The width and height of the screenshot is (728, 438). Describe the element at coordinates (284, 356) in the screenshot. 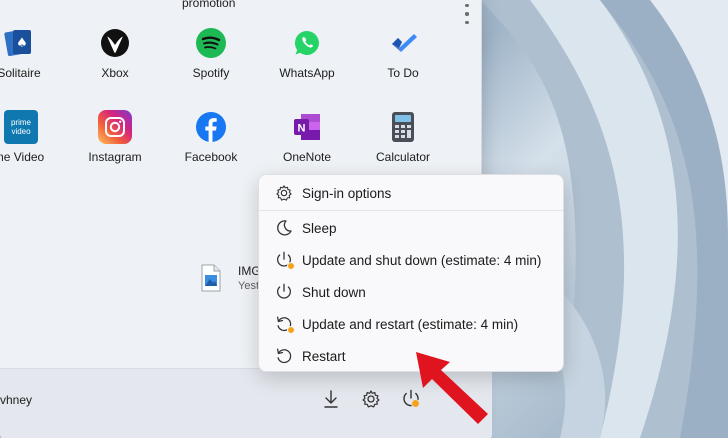

I see `restart-icon` at that location.